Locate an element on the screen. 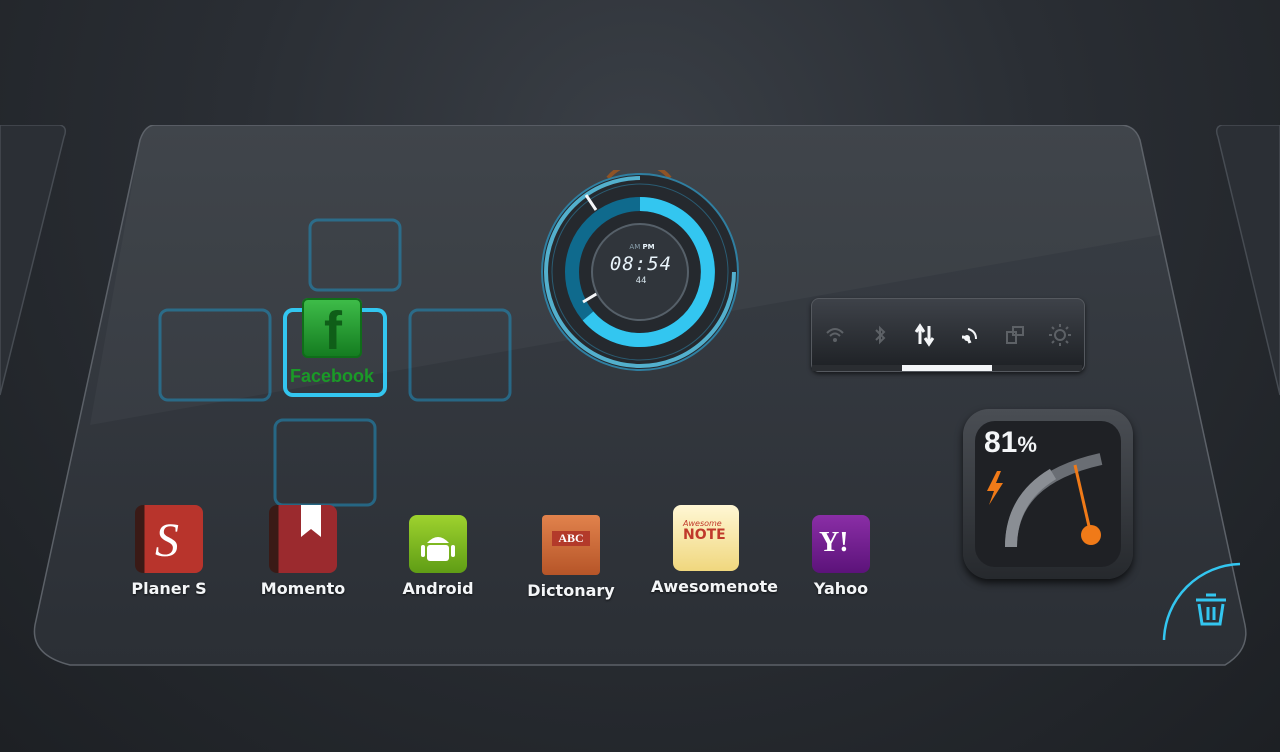  toggle-gps is located at coordinates (969, 335).